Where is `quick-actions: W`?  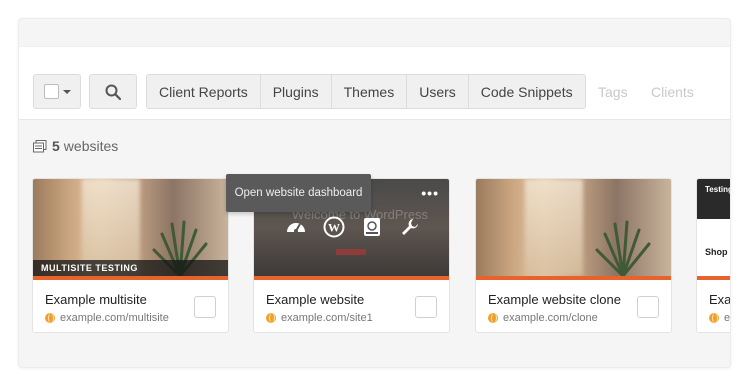 quick-actions: W is located at coordinates (353, 227).